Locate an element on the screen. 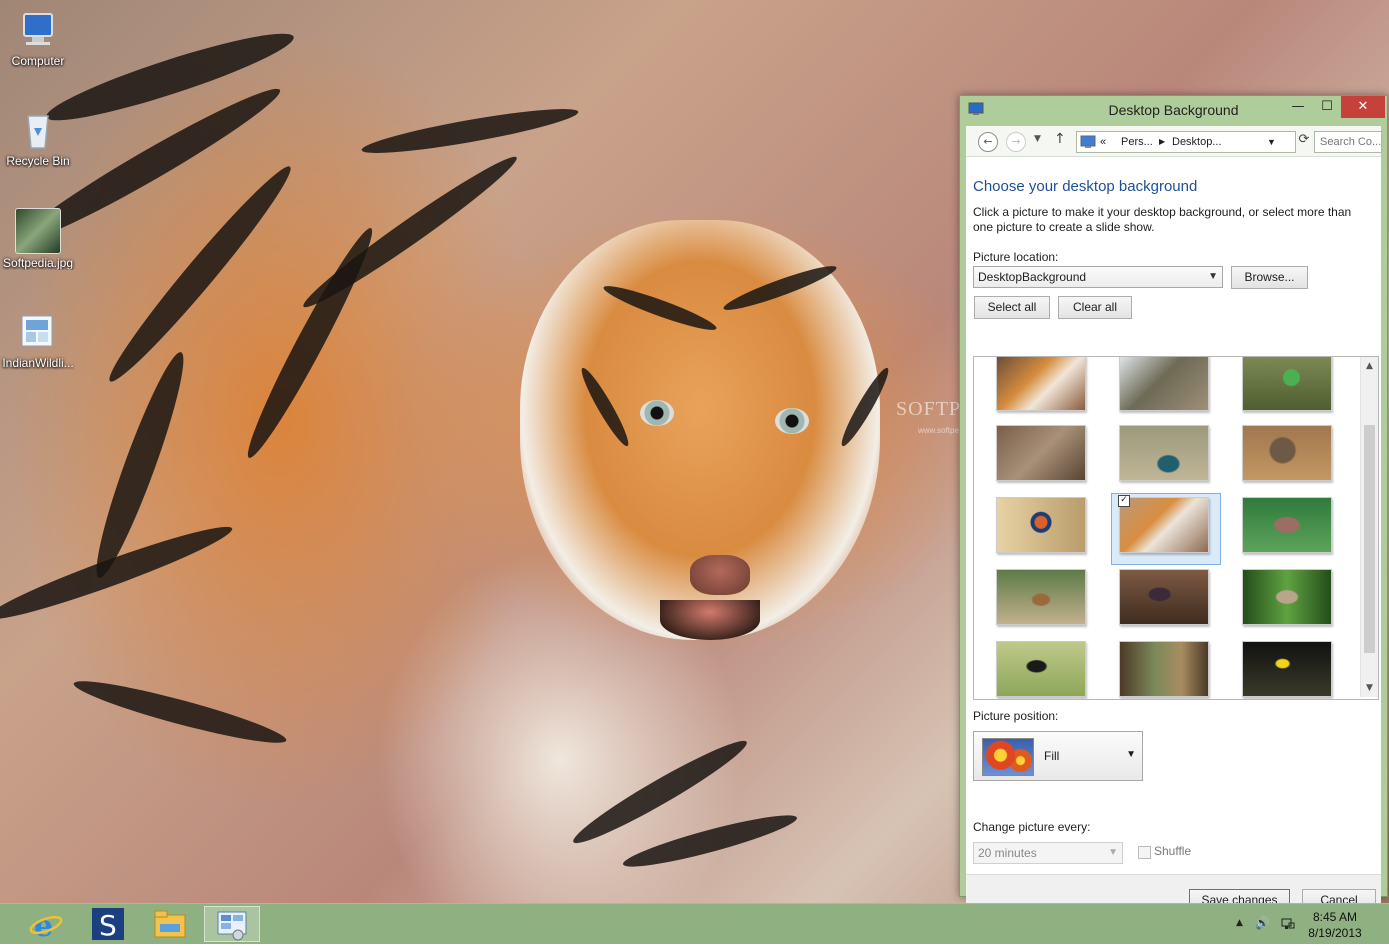 The height and width of the screenshot is (946, 1389). shuffle-checkbox is located at coordinates (1144, 852).